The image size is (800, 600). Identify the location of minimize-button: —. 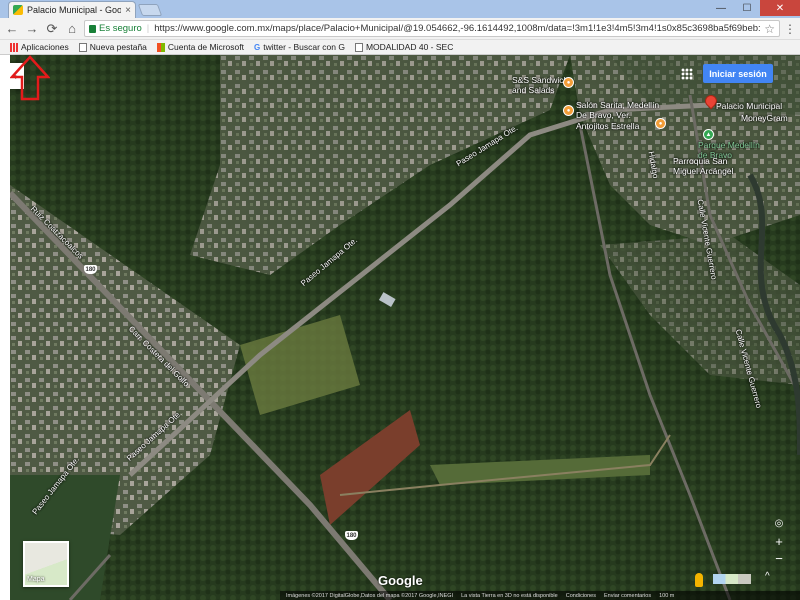
(721, 8).